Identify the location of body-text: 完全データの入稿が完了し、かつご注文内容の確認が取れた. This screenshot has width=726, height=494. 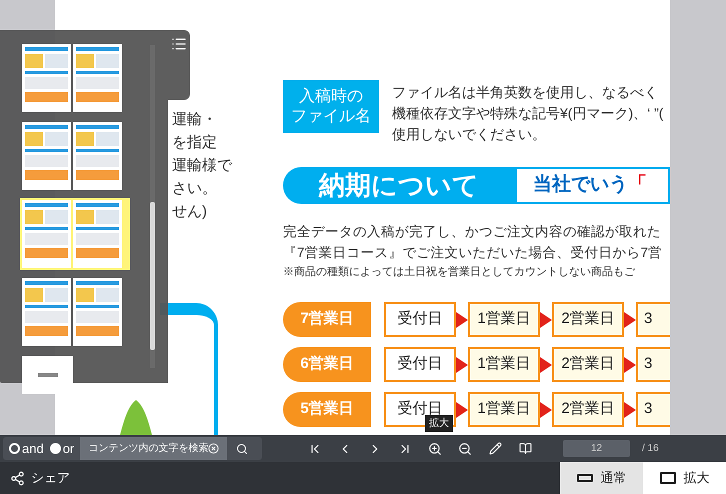
(472, 232).